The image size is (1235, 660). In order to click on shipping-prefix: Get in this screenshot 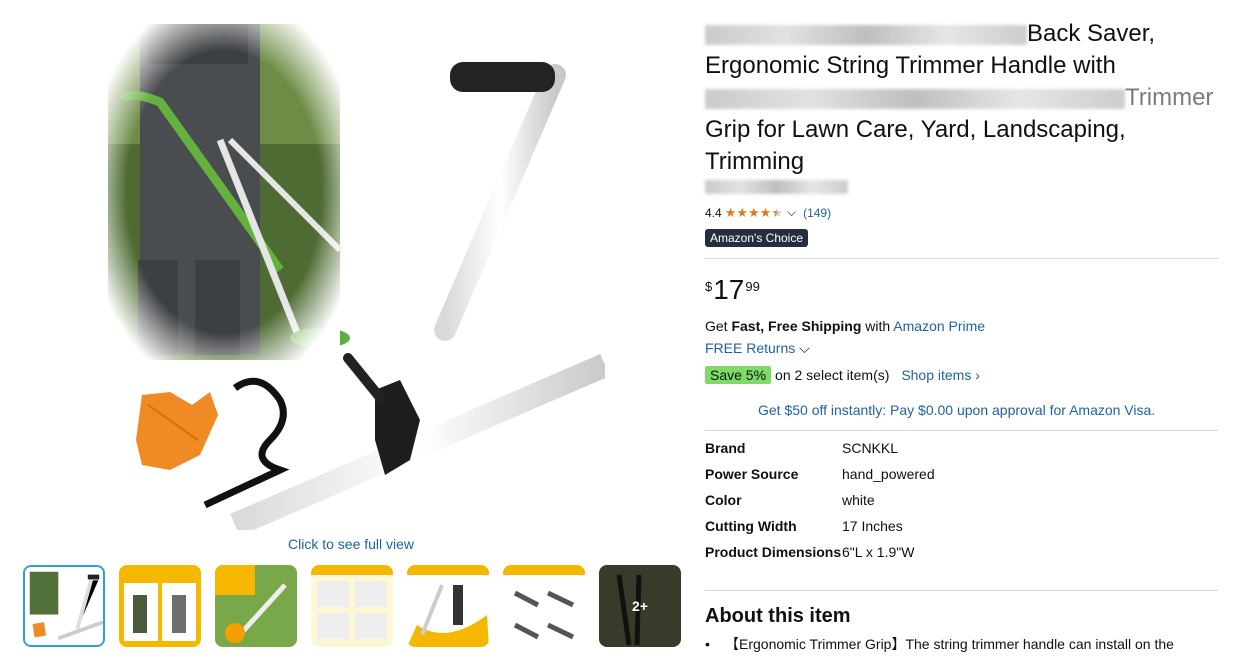, I will do `click(718, 326)`.